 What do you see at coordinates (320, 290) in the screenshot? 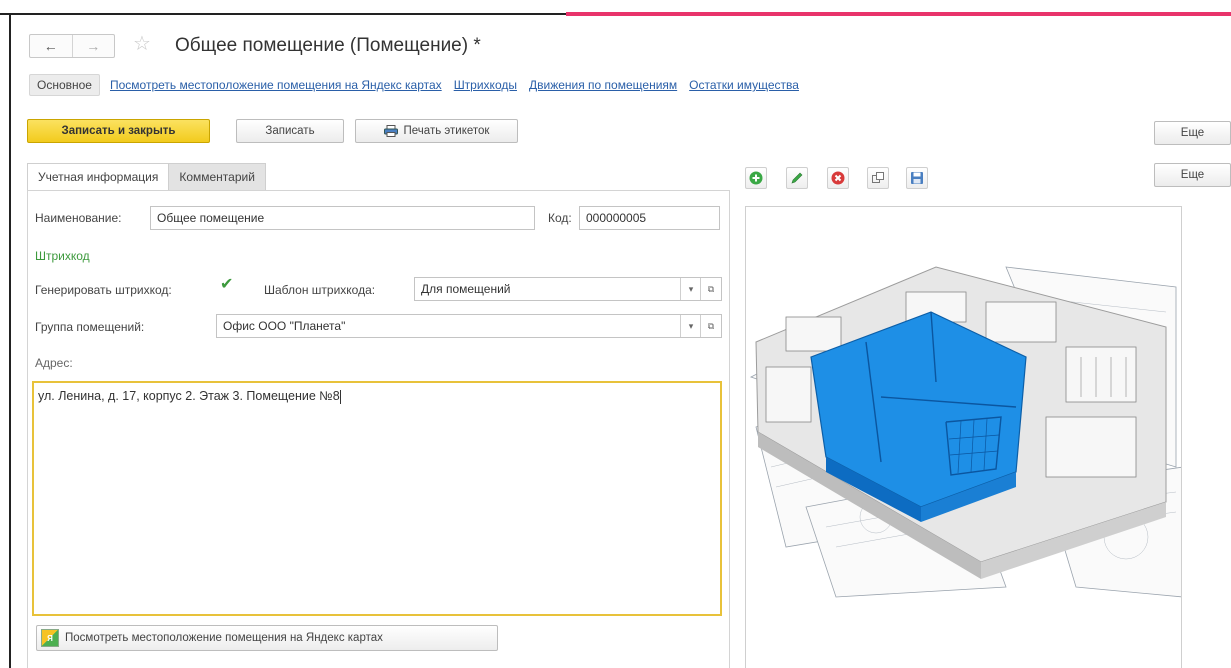
I see `barcode-template-label: Шаблон штрихкода:` at bounding box center [320, 290].